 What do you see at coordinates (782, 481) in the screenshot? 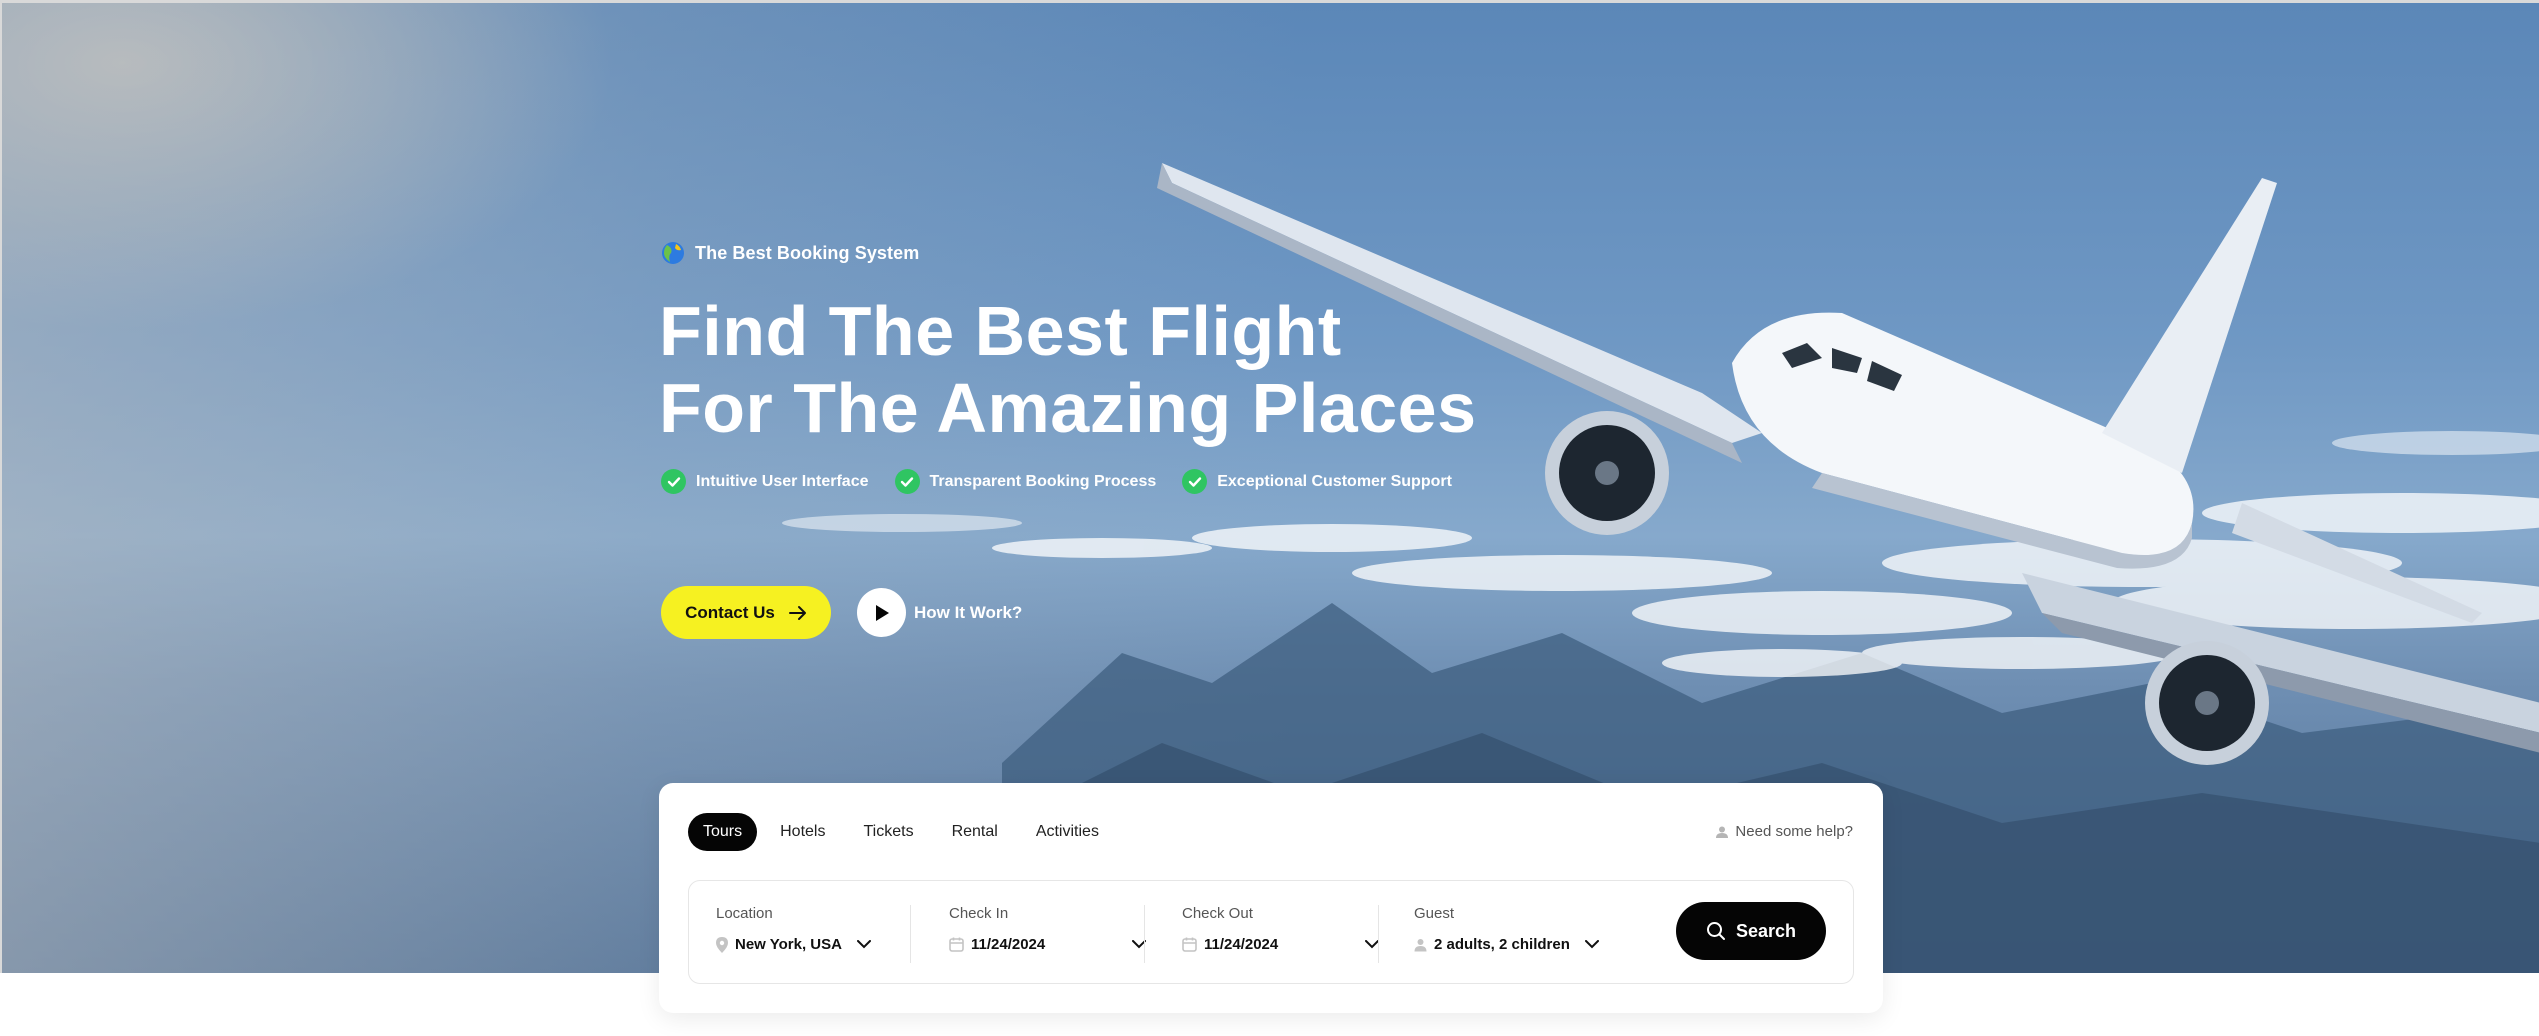
I see `feature-text: Intuitive User Interface` at bounding box center [782, 481].